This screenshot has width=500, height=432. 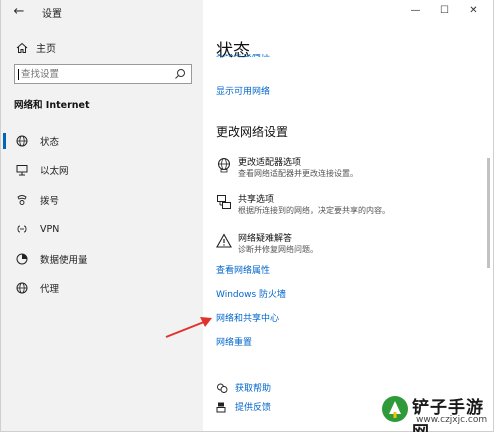 What do you see at coordinates (395, 409) in the screenshot?
I see `watermark-logo-icon` at bounding box center [395, 409].